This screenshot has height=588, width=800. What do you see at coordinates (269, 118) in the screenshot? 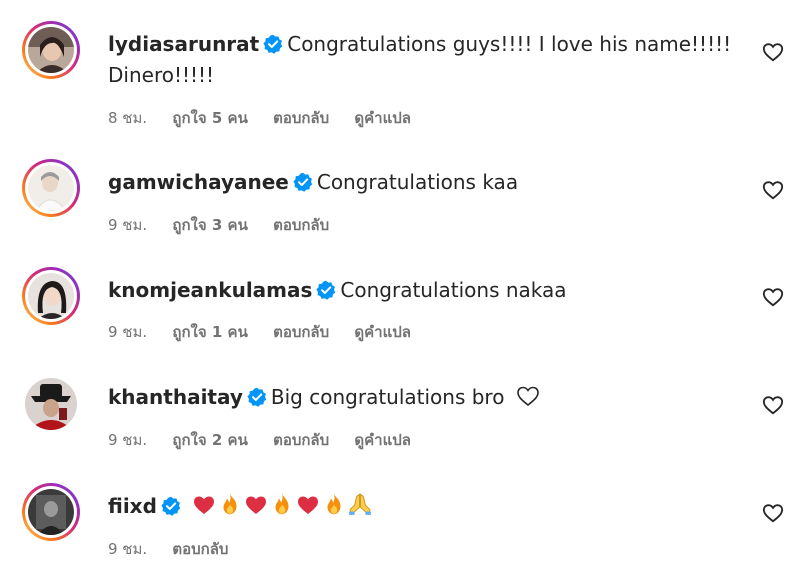
I see `comment-meta: 8 ชม. ถูกใจ 5 คน ตอบกลับ ดูคำแปล` at bounding box center [269, 118].